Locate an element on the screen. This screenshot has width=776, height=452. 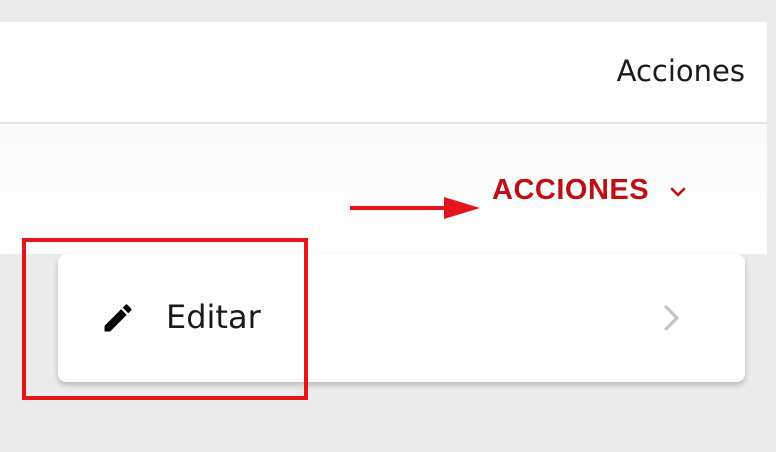
menu-item-label: Editar is located at coordinates (213, 317).